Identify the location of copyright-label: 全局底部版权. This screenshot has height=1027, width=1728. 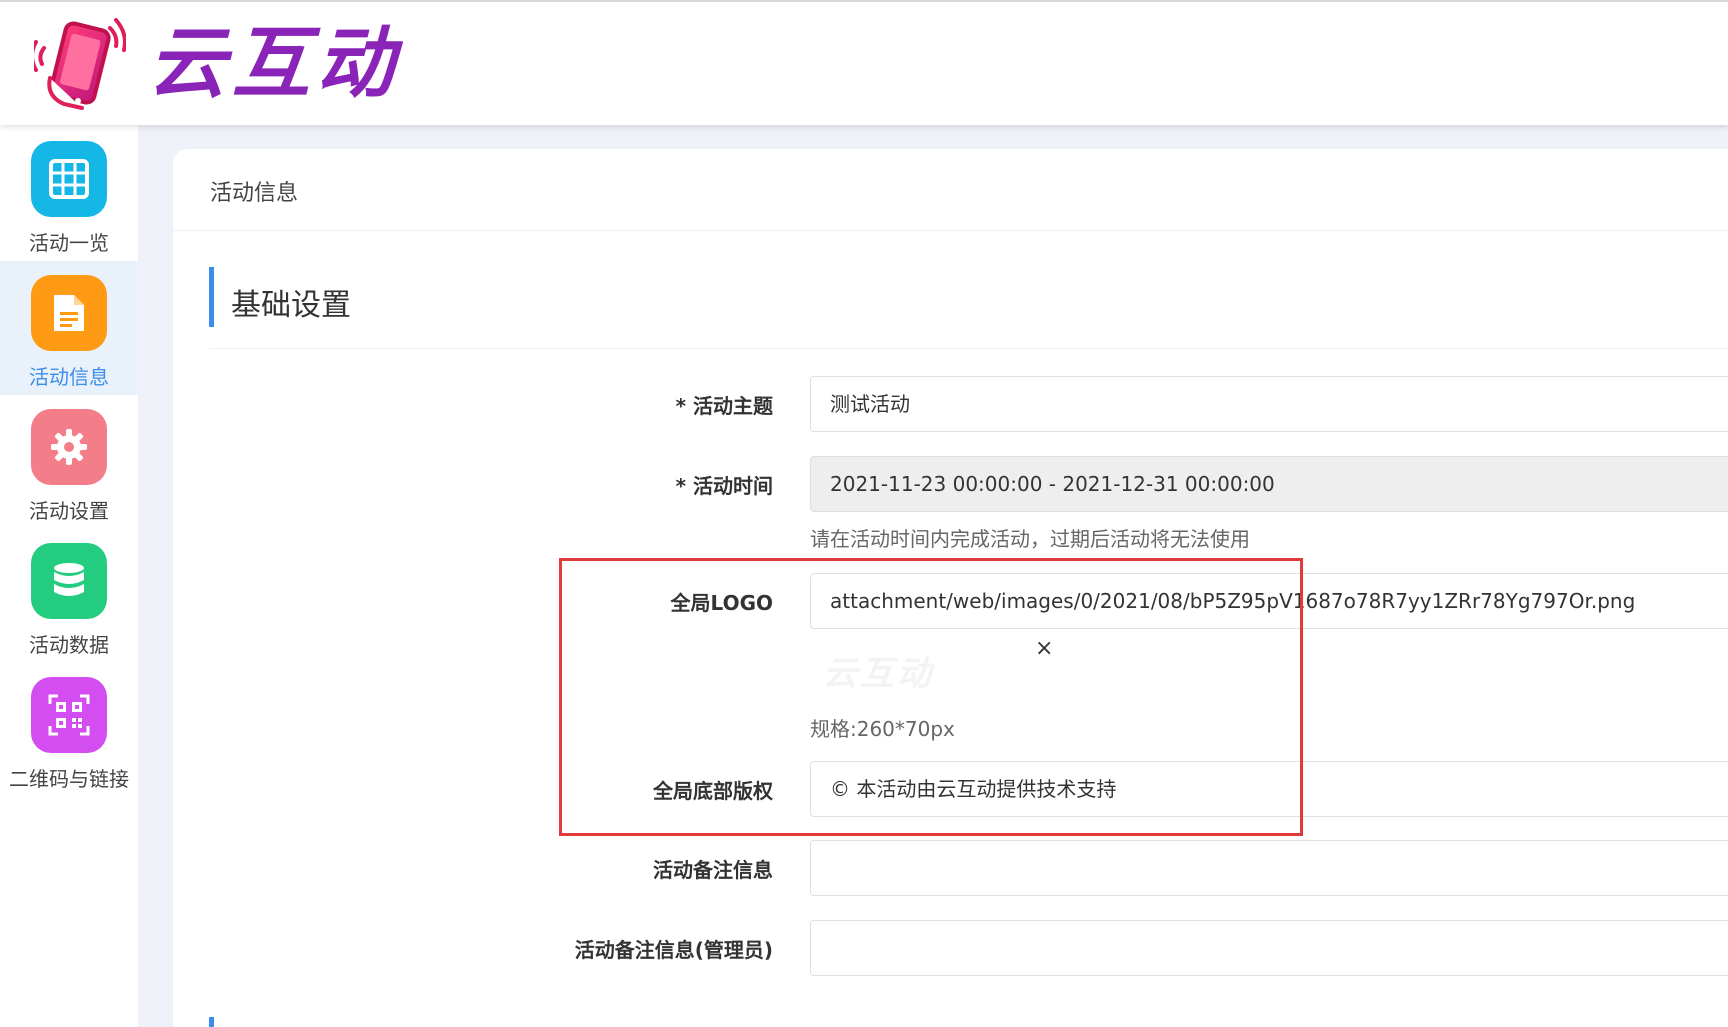
(713, 791).